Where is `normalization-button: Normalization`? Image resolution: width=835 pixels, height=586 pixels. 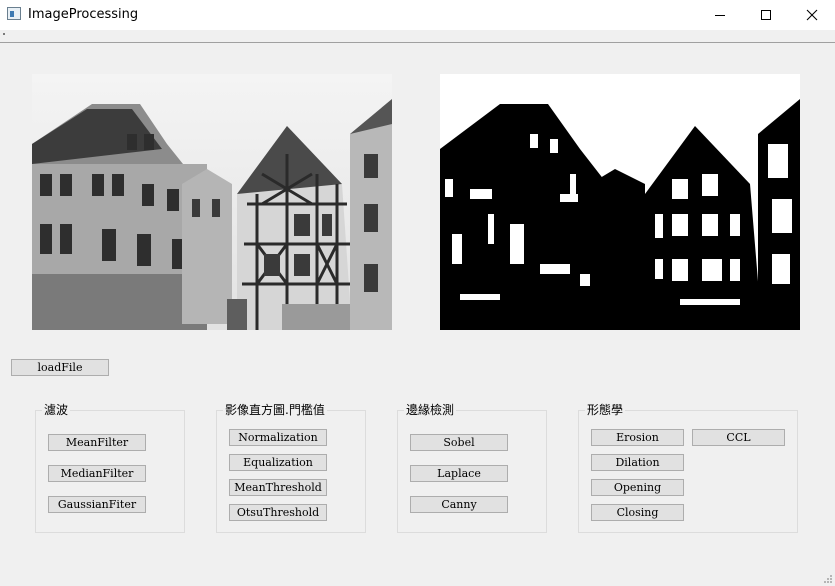
normalization-button: Normalization is located at coordinates (278, 437).